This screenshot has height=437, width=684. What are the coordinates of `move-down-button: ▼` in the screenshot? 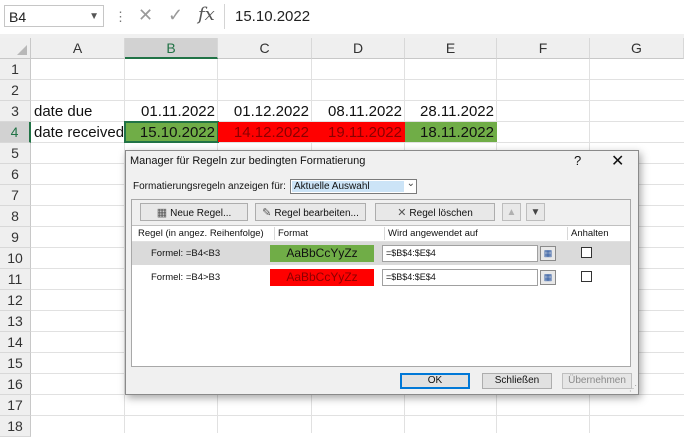 It's located at (535, 212).